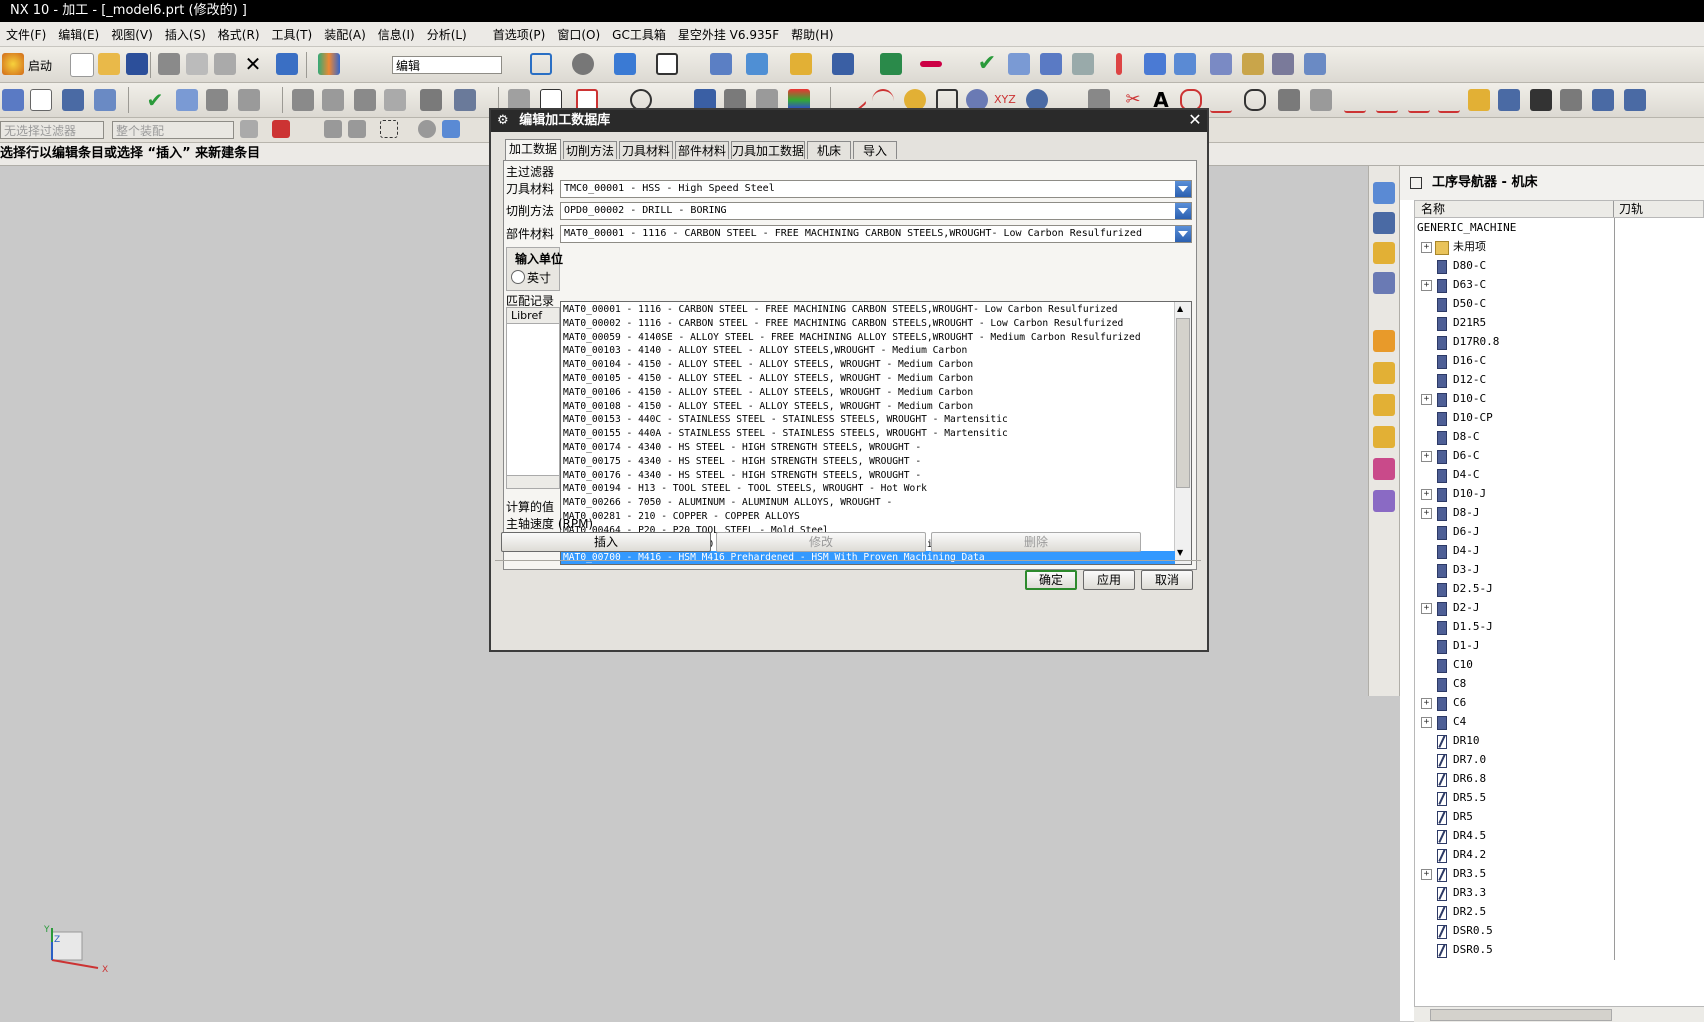 Image resolution: width=1704 pixels, height=1022 pixels. What do you see at coordinates (578, 34) in the screenshot?
I see `menu-item: 窗口(O)` at bounding box center [578, 34].